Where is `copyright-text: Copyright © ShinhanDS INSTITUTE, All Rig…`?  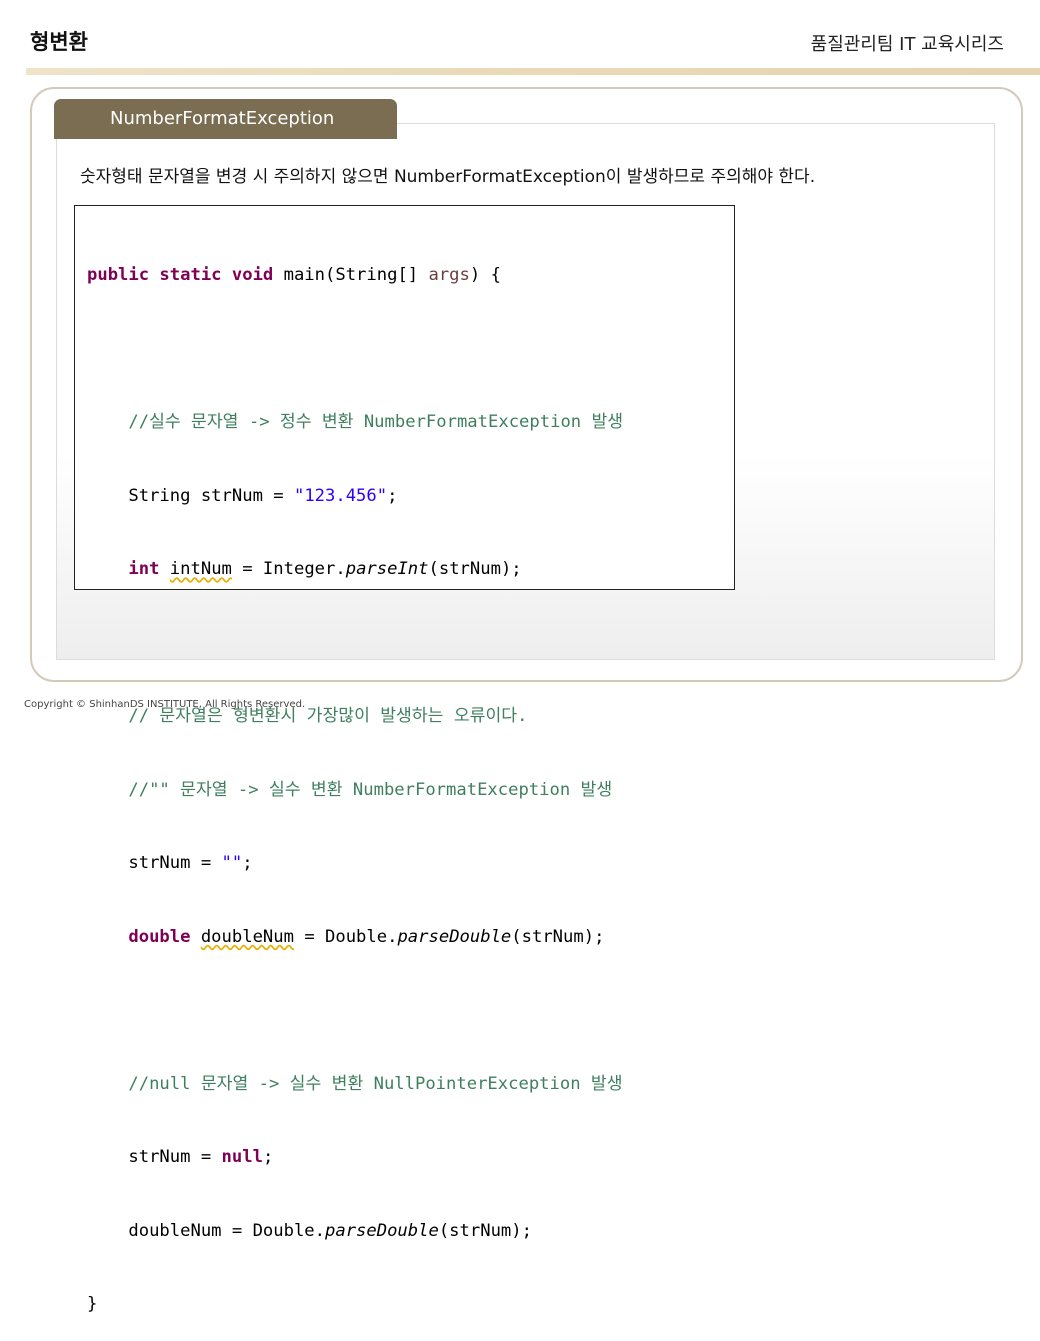
copyright-text: Copyright © ShinhanDS INSTITUTE, All Rig… is located at coordinates (165, 704).